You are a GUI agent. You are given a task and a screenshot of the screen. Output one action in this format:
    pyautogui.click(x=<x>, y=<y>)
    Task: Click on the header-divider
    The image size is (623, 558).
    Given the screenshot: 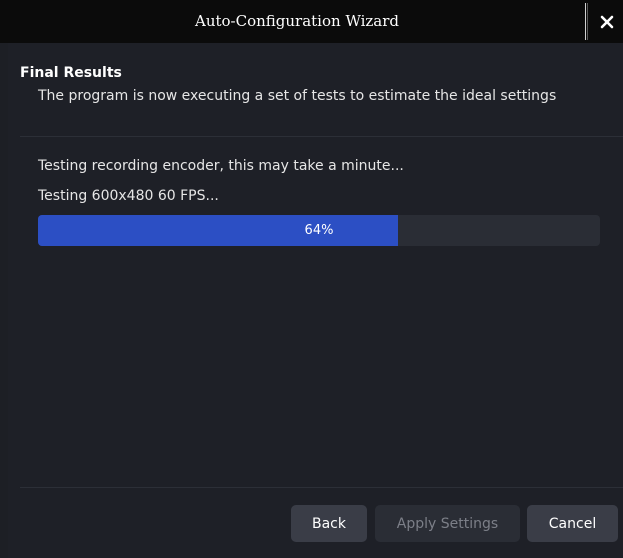 What is the action you would take?
    pyautogui.click(x=321, y=136)
    